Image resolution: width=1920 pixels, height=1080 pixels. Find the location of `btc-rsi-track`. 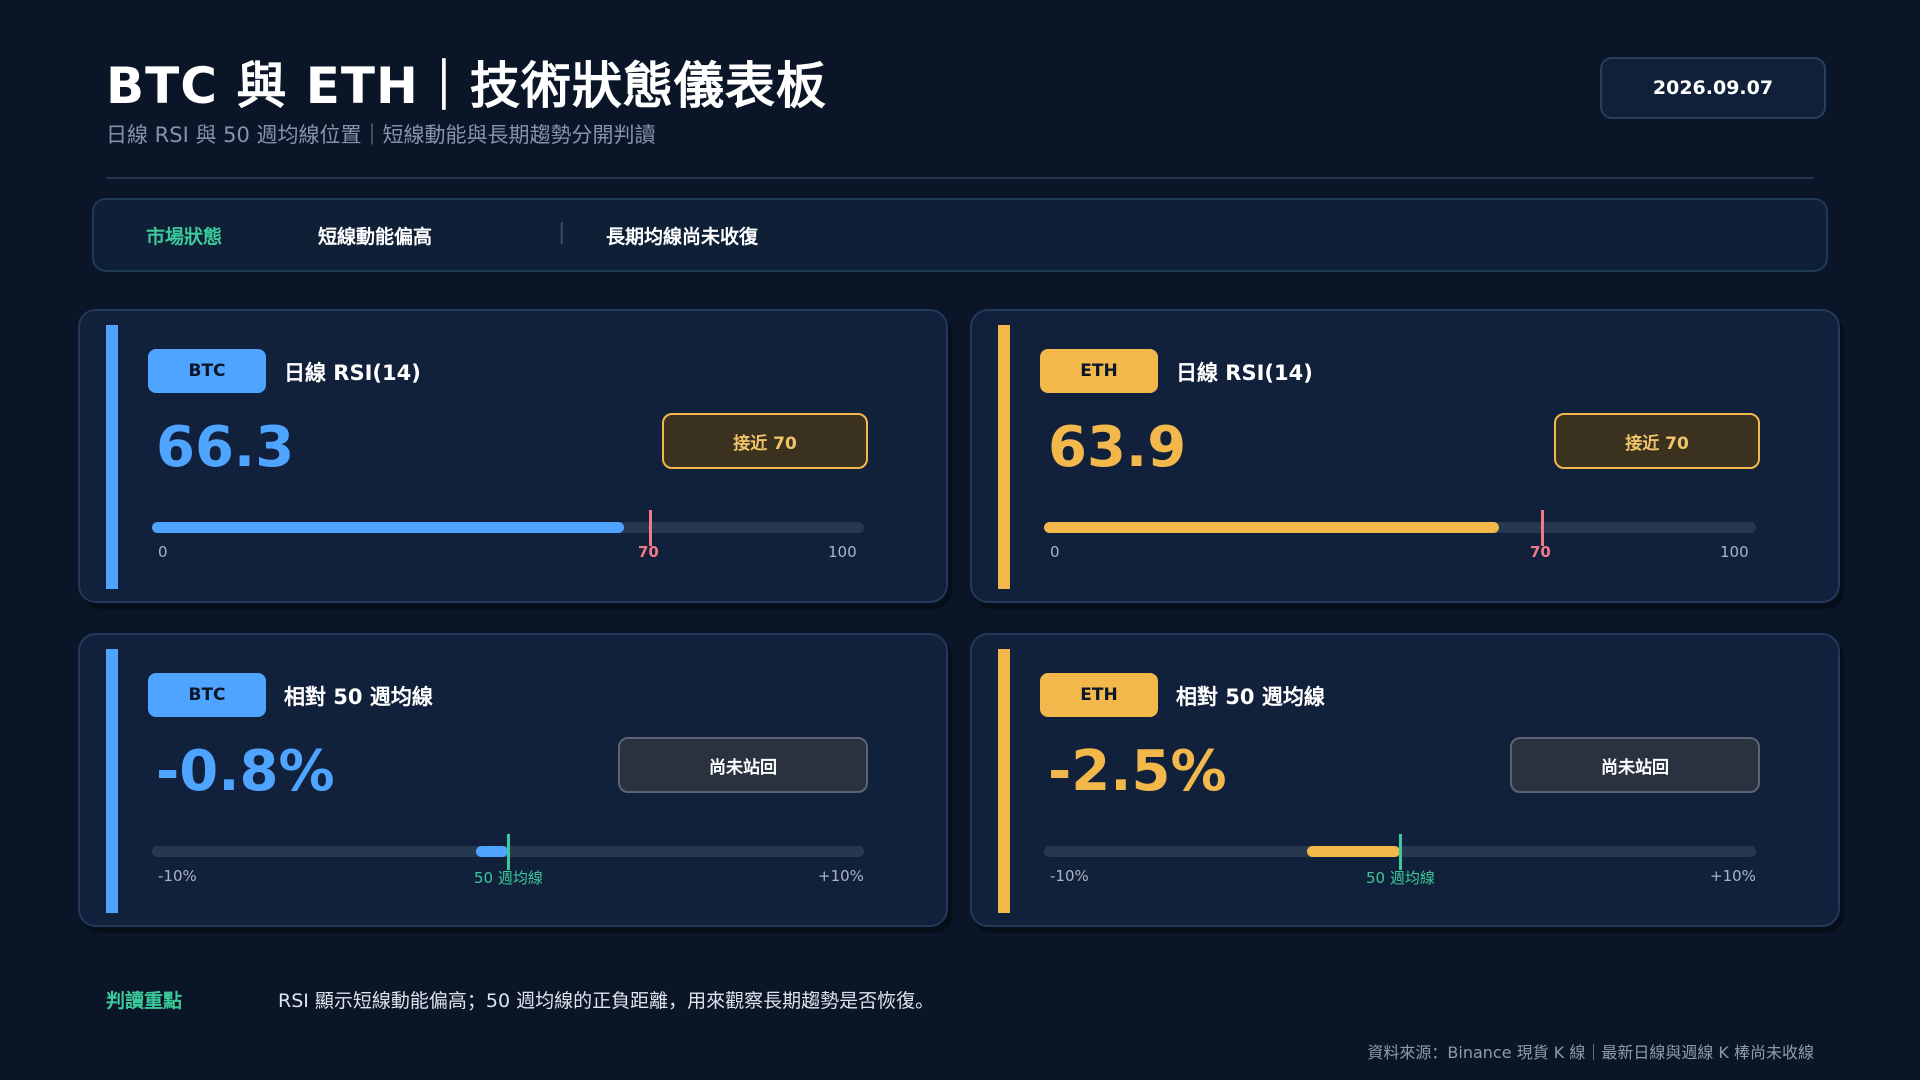

btc-rsi-track is located at coordinates (508, 528).